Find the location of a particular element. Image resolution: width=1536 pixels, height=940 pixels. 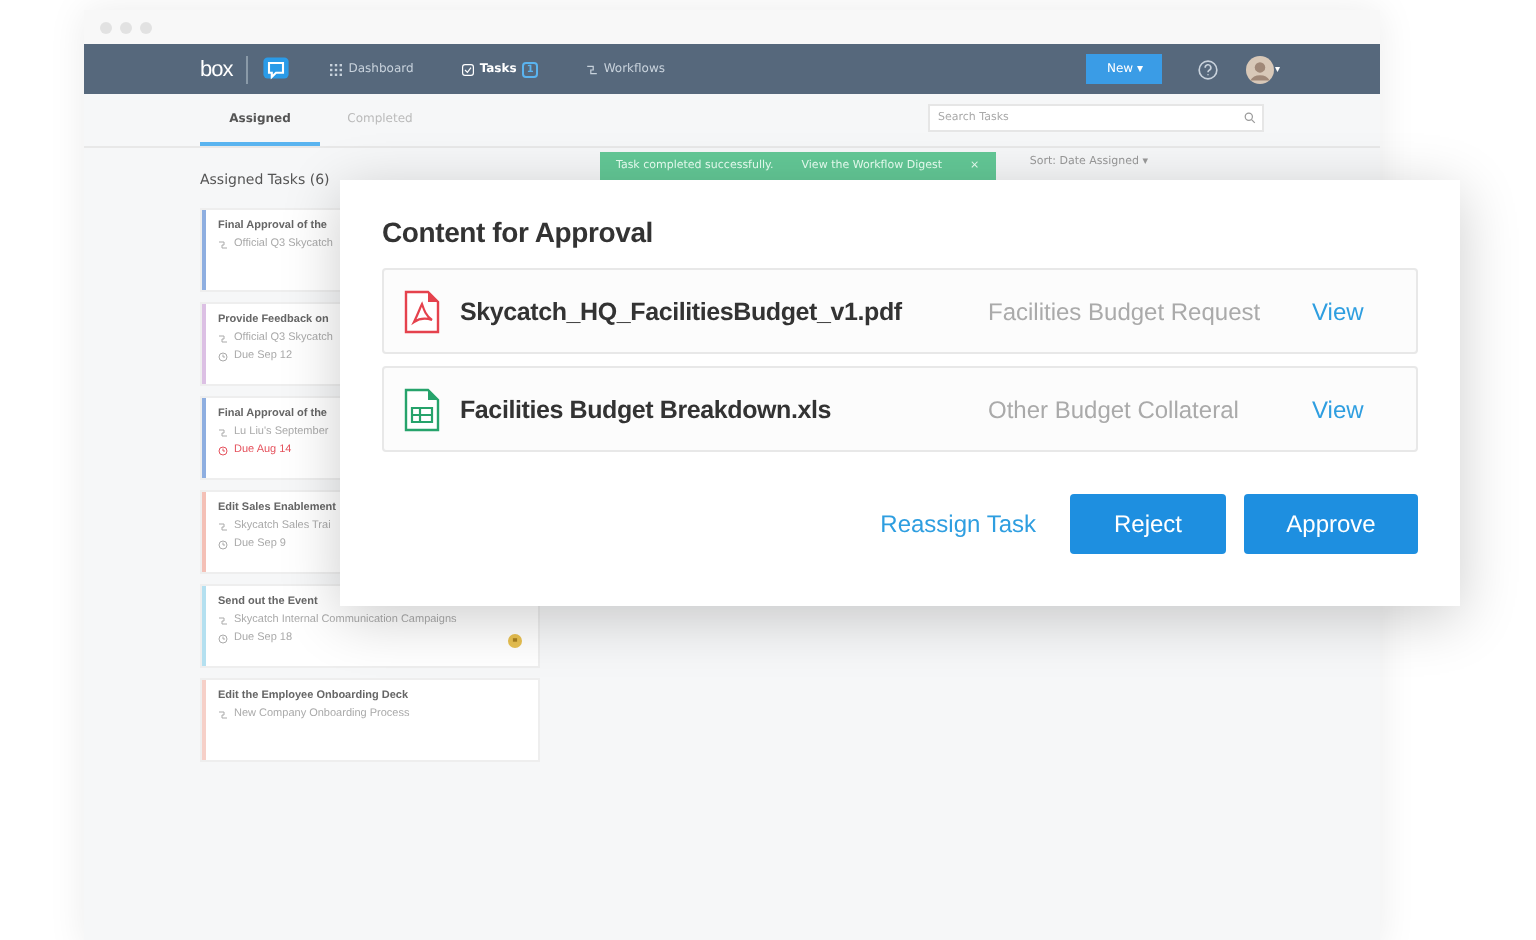

file-name: Facilities Budget Breakdown.xls is located at coordinates (647, 409).